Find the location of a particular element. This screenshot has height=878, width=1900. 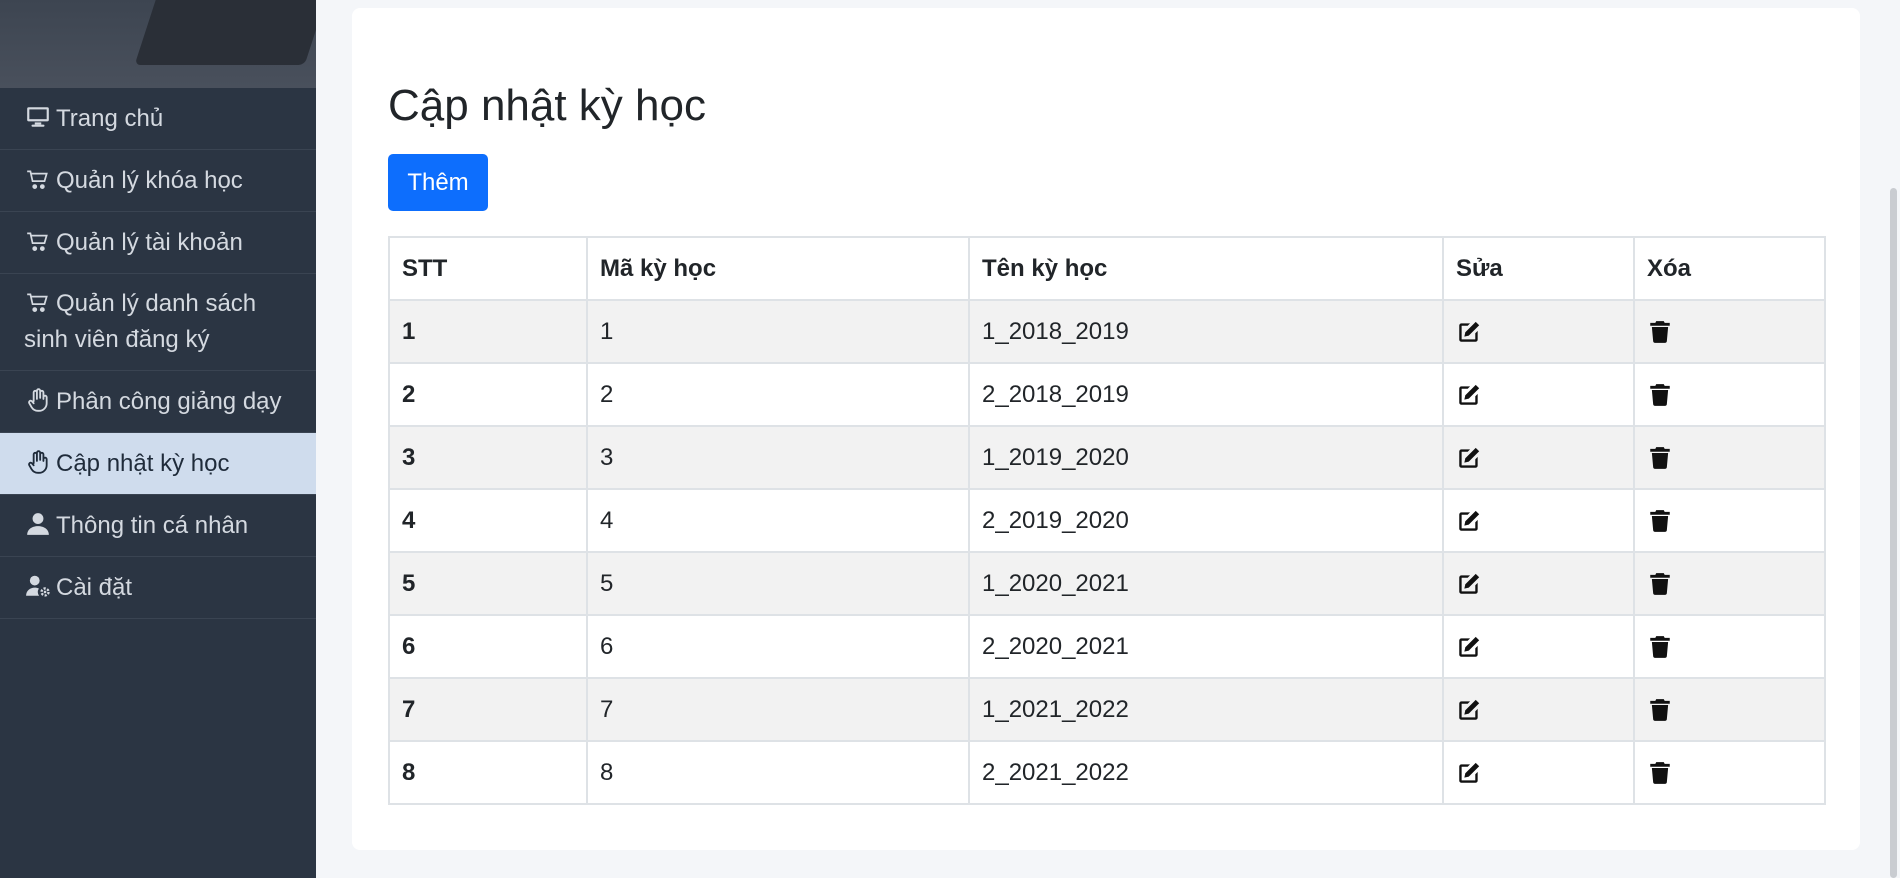

table-row: 2 2 2_2018_2019 is located at coordinates (1107, 394).